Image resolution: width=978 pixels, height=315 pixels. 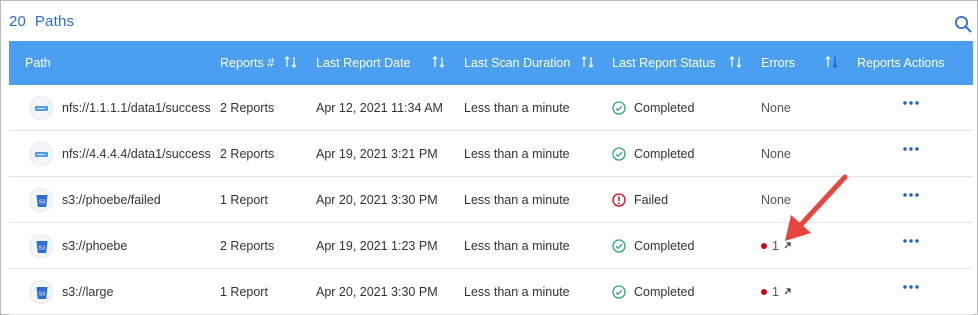 What do you see at coordinates (38, 63) in the screenshot?
I see `column-header-path: Path` at bounding box center [38, 63].